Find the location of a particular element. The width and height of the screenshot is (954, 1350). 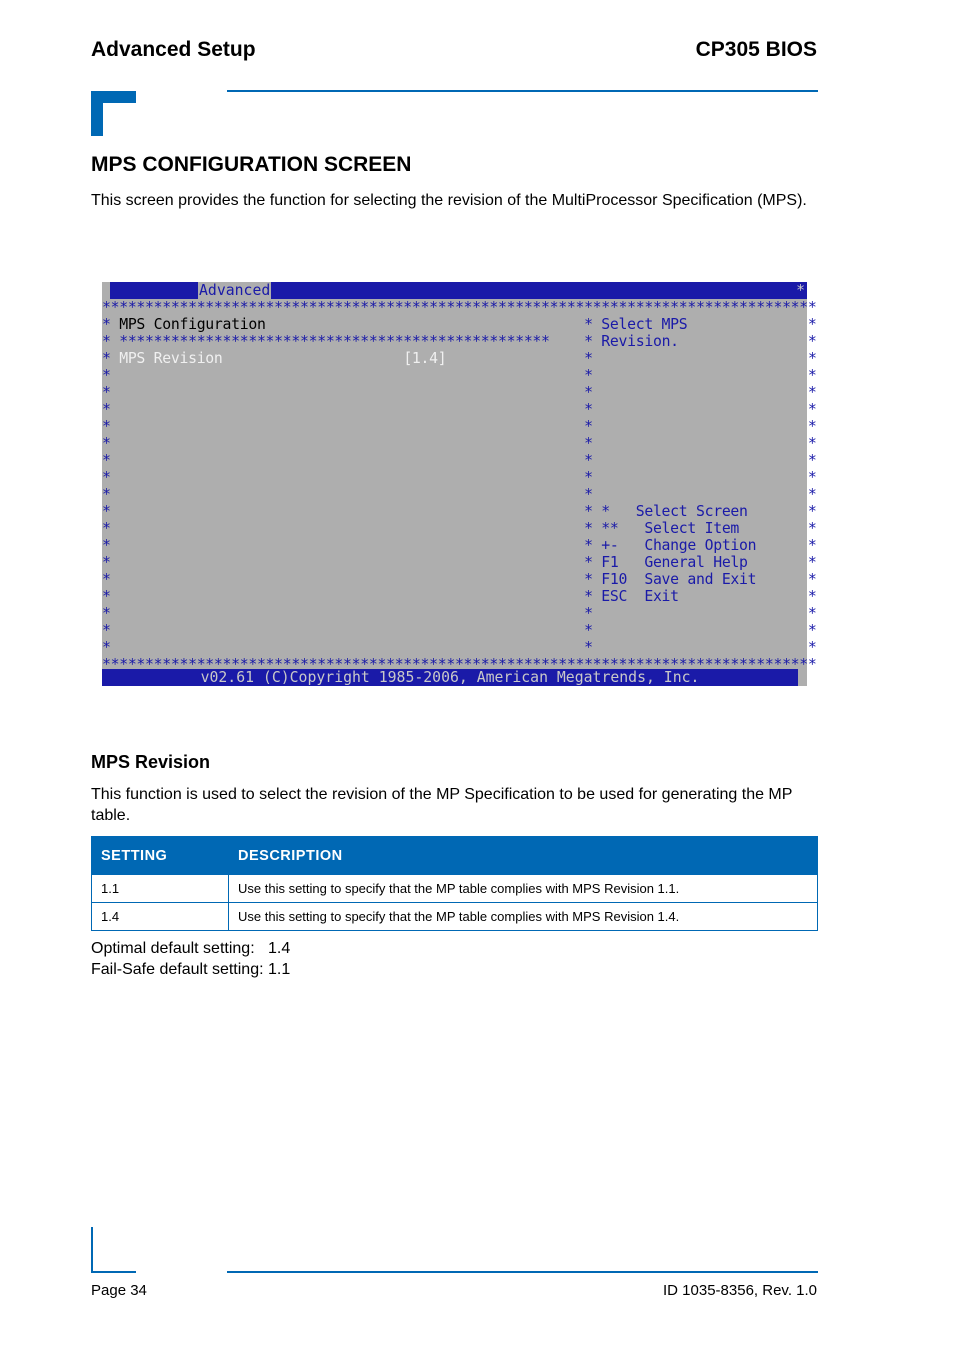

corner-mark-bottom-h is located at coordinates (113, 1272).